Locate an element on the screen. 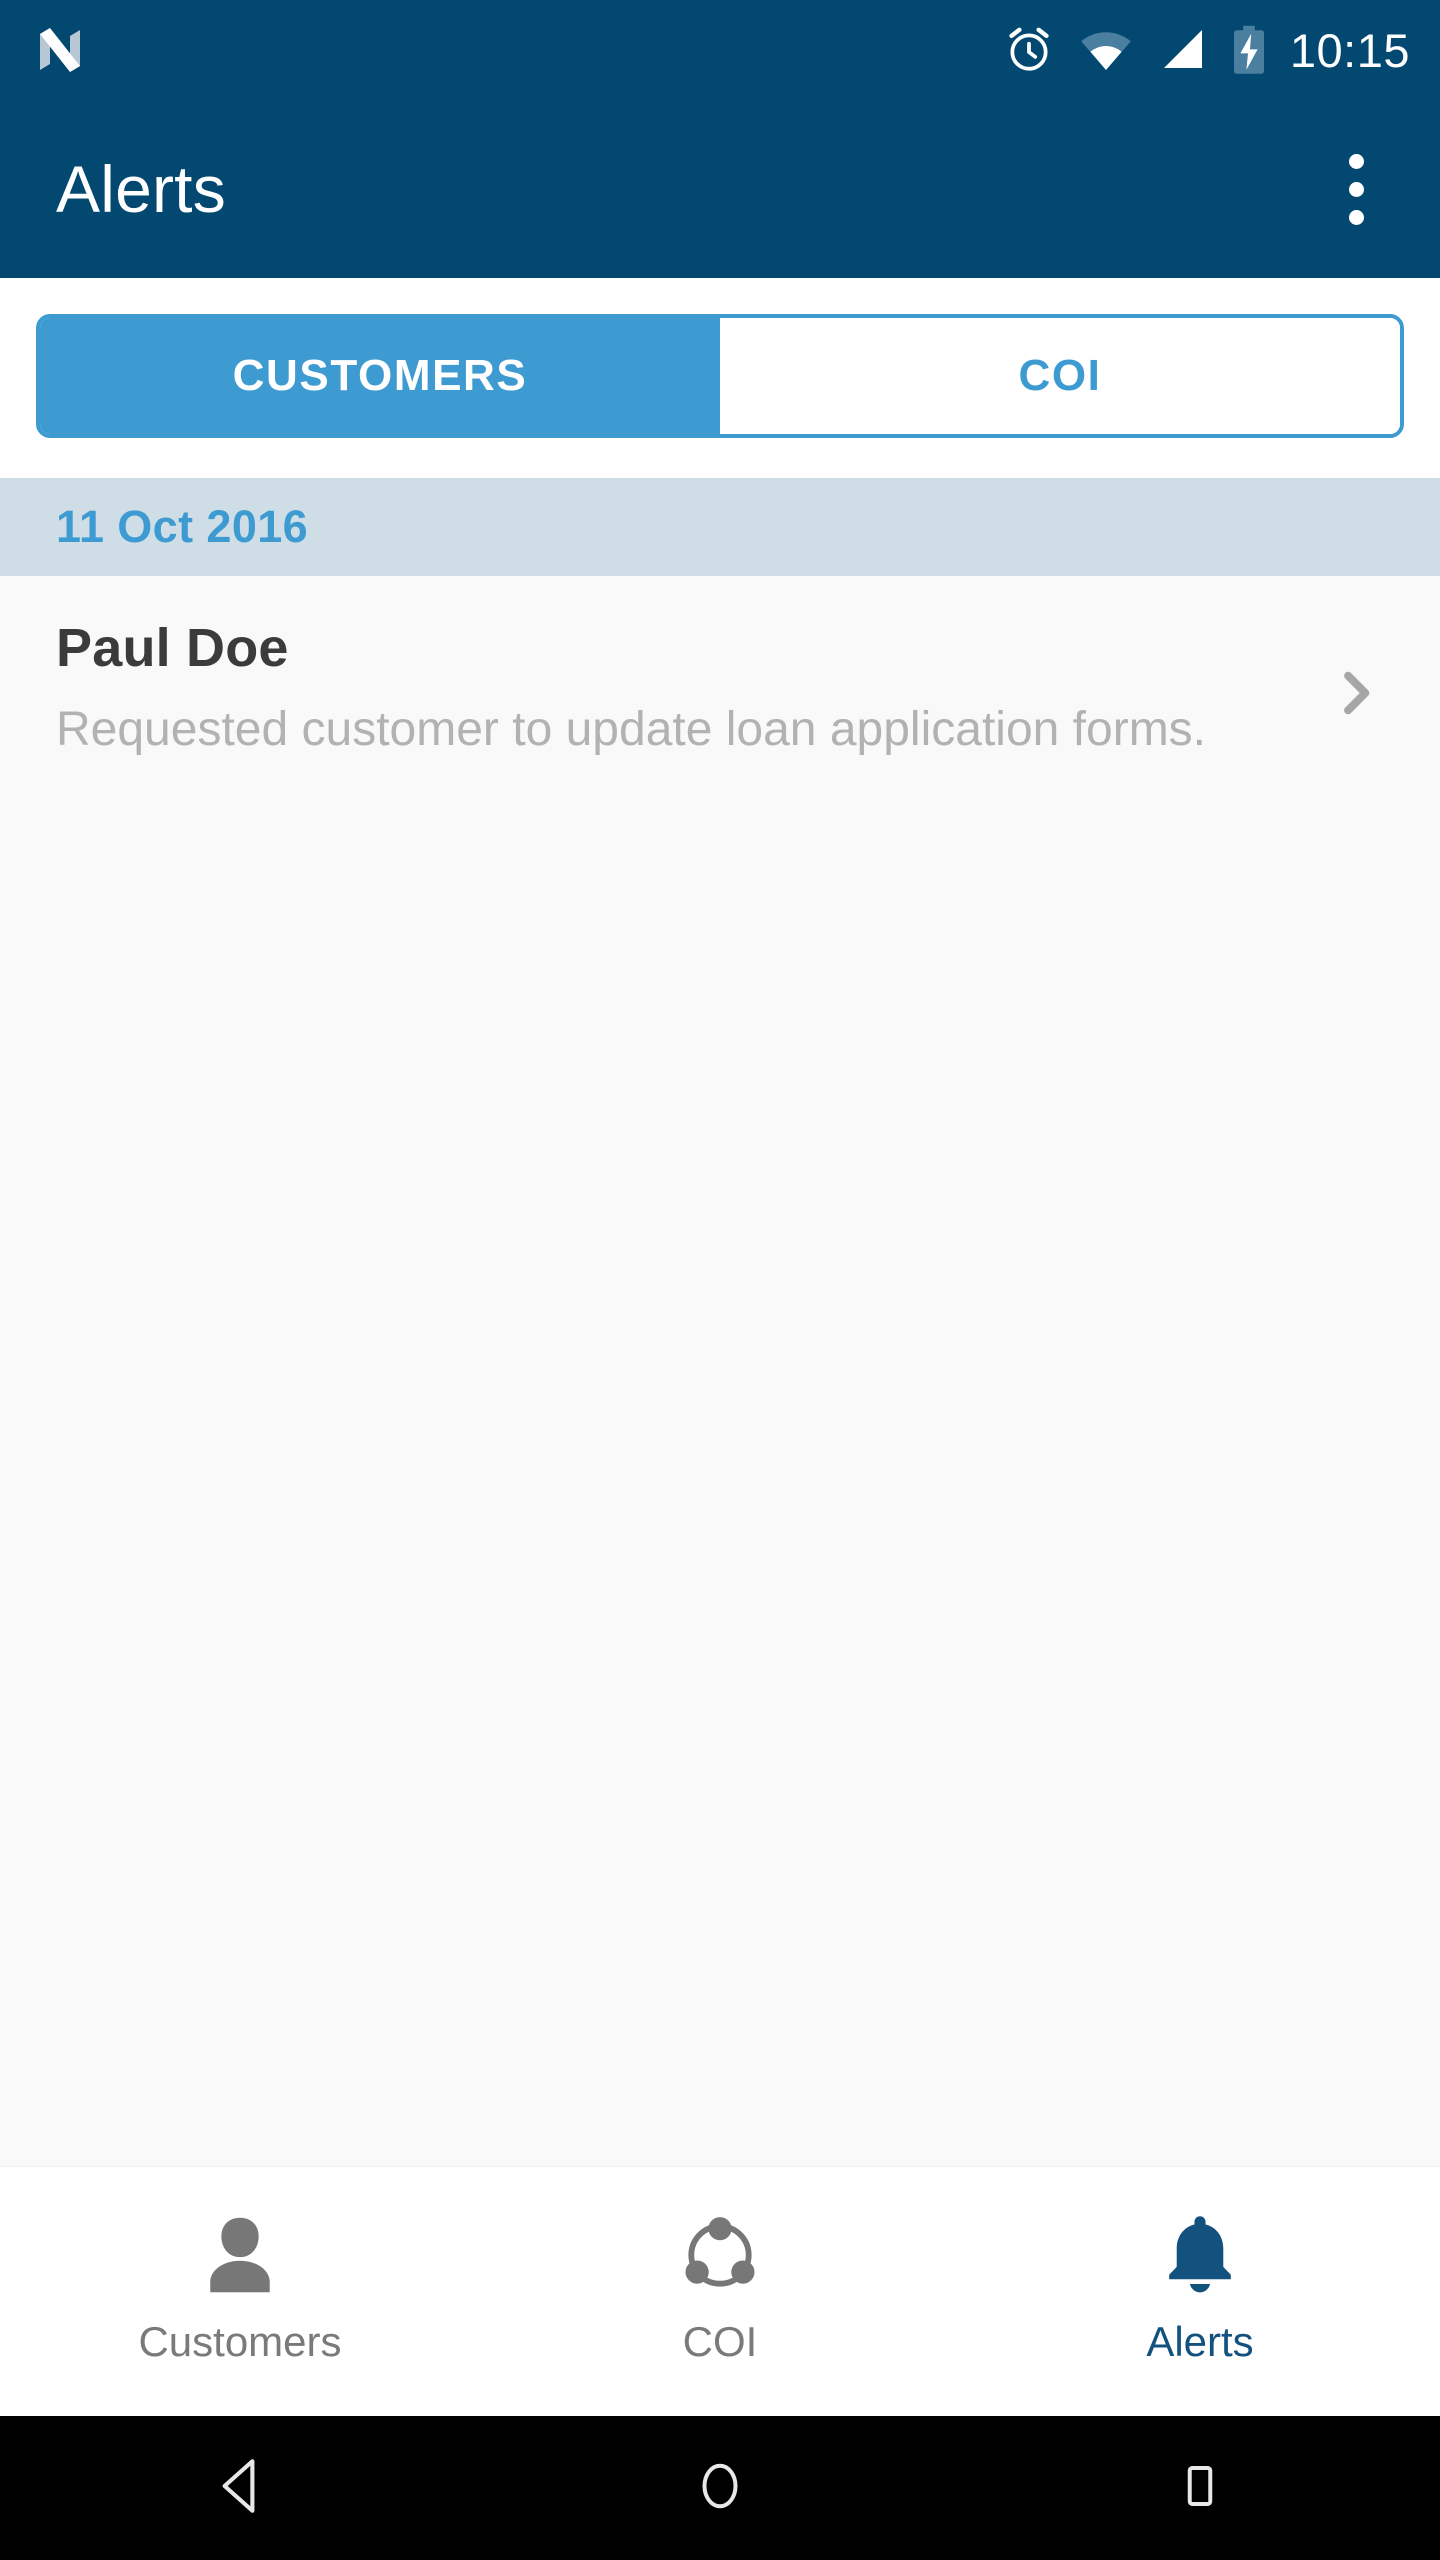 The image size is (1440, 2560). page-title: Alerts is located at coordinates (141, 189).